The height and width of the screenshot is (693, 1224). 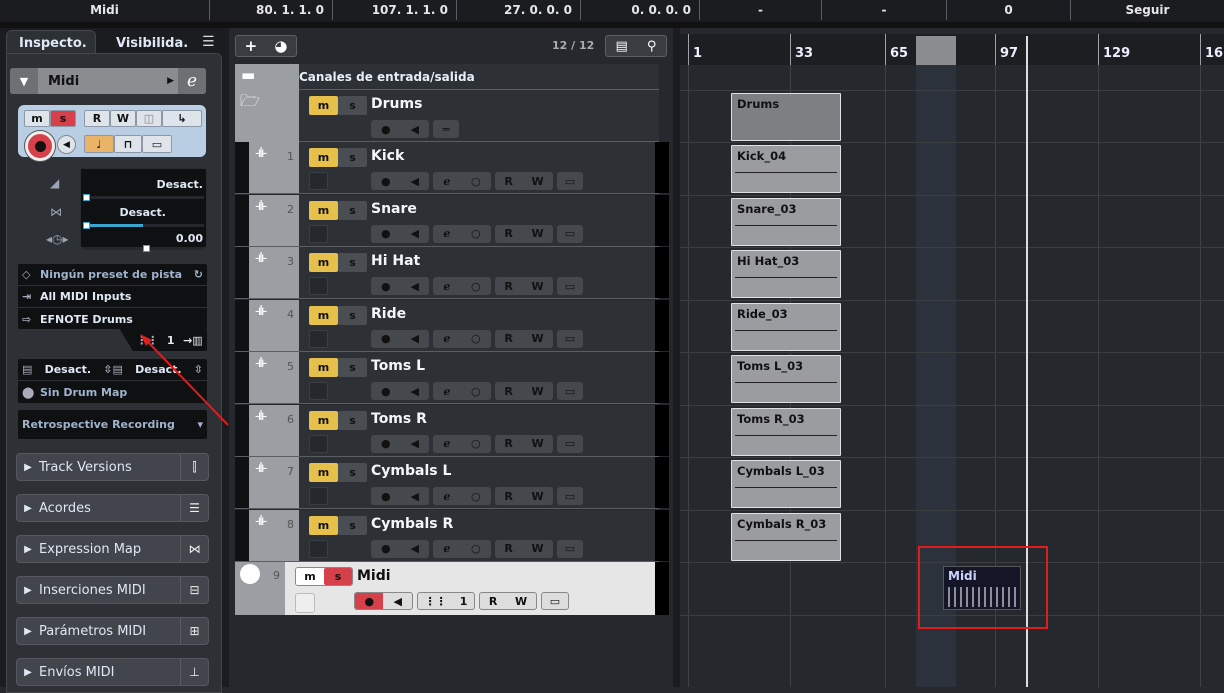 What do you see at coordinates (68, 369) in the screenshot?
I see `bank-select: Desact.` at bounding box center [68, 369].